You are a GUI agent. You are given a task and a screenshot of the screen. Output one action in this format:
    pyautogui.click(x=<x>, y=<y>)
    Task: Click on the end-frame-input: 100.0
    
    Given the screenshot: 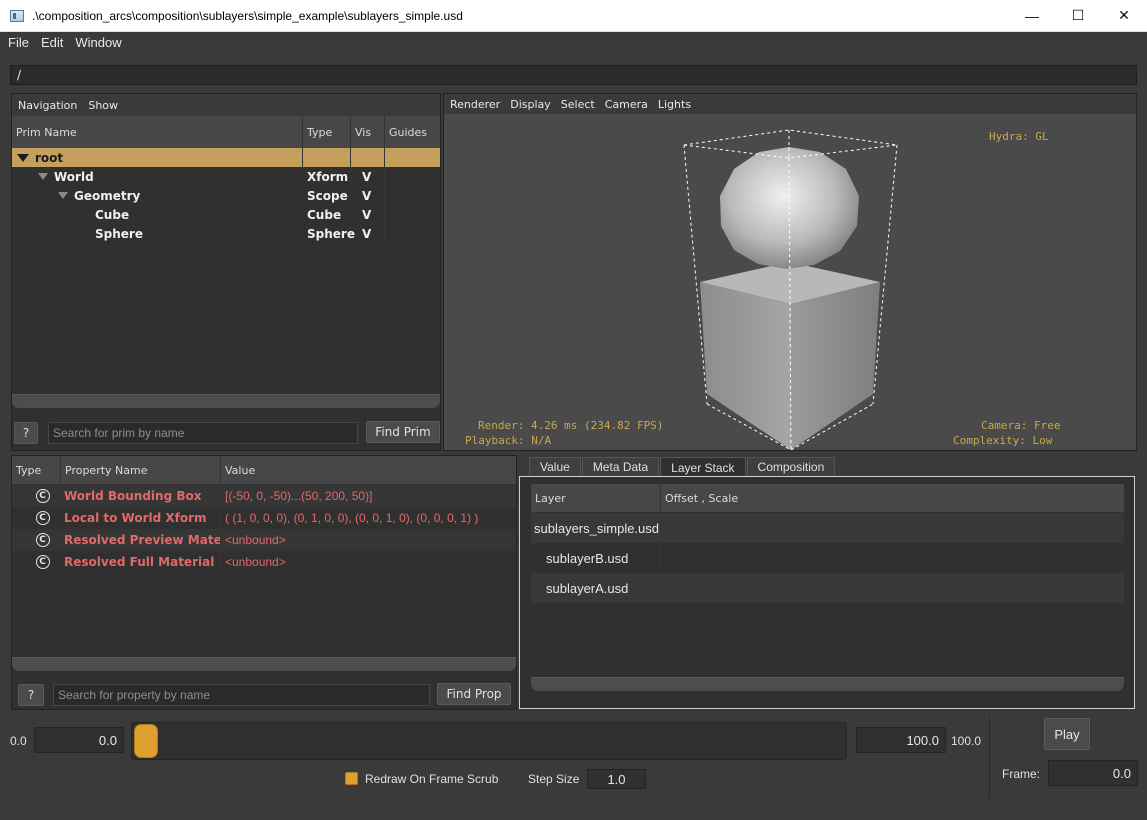 What is the action you would take?
    pyautogui.click(x=901, y=740)
    